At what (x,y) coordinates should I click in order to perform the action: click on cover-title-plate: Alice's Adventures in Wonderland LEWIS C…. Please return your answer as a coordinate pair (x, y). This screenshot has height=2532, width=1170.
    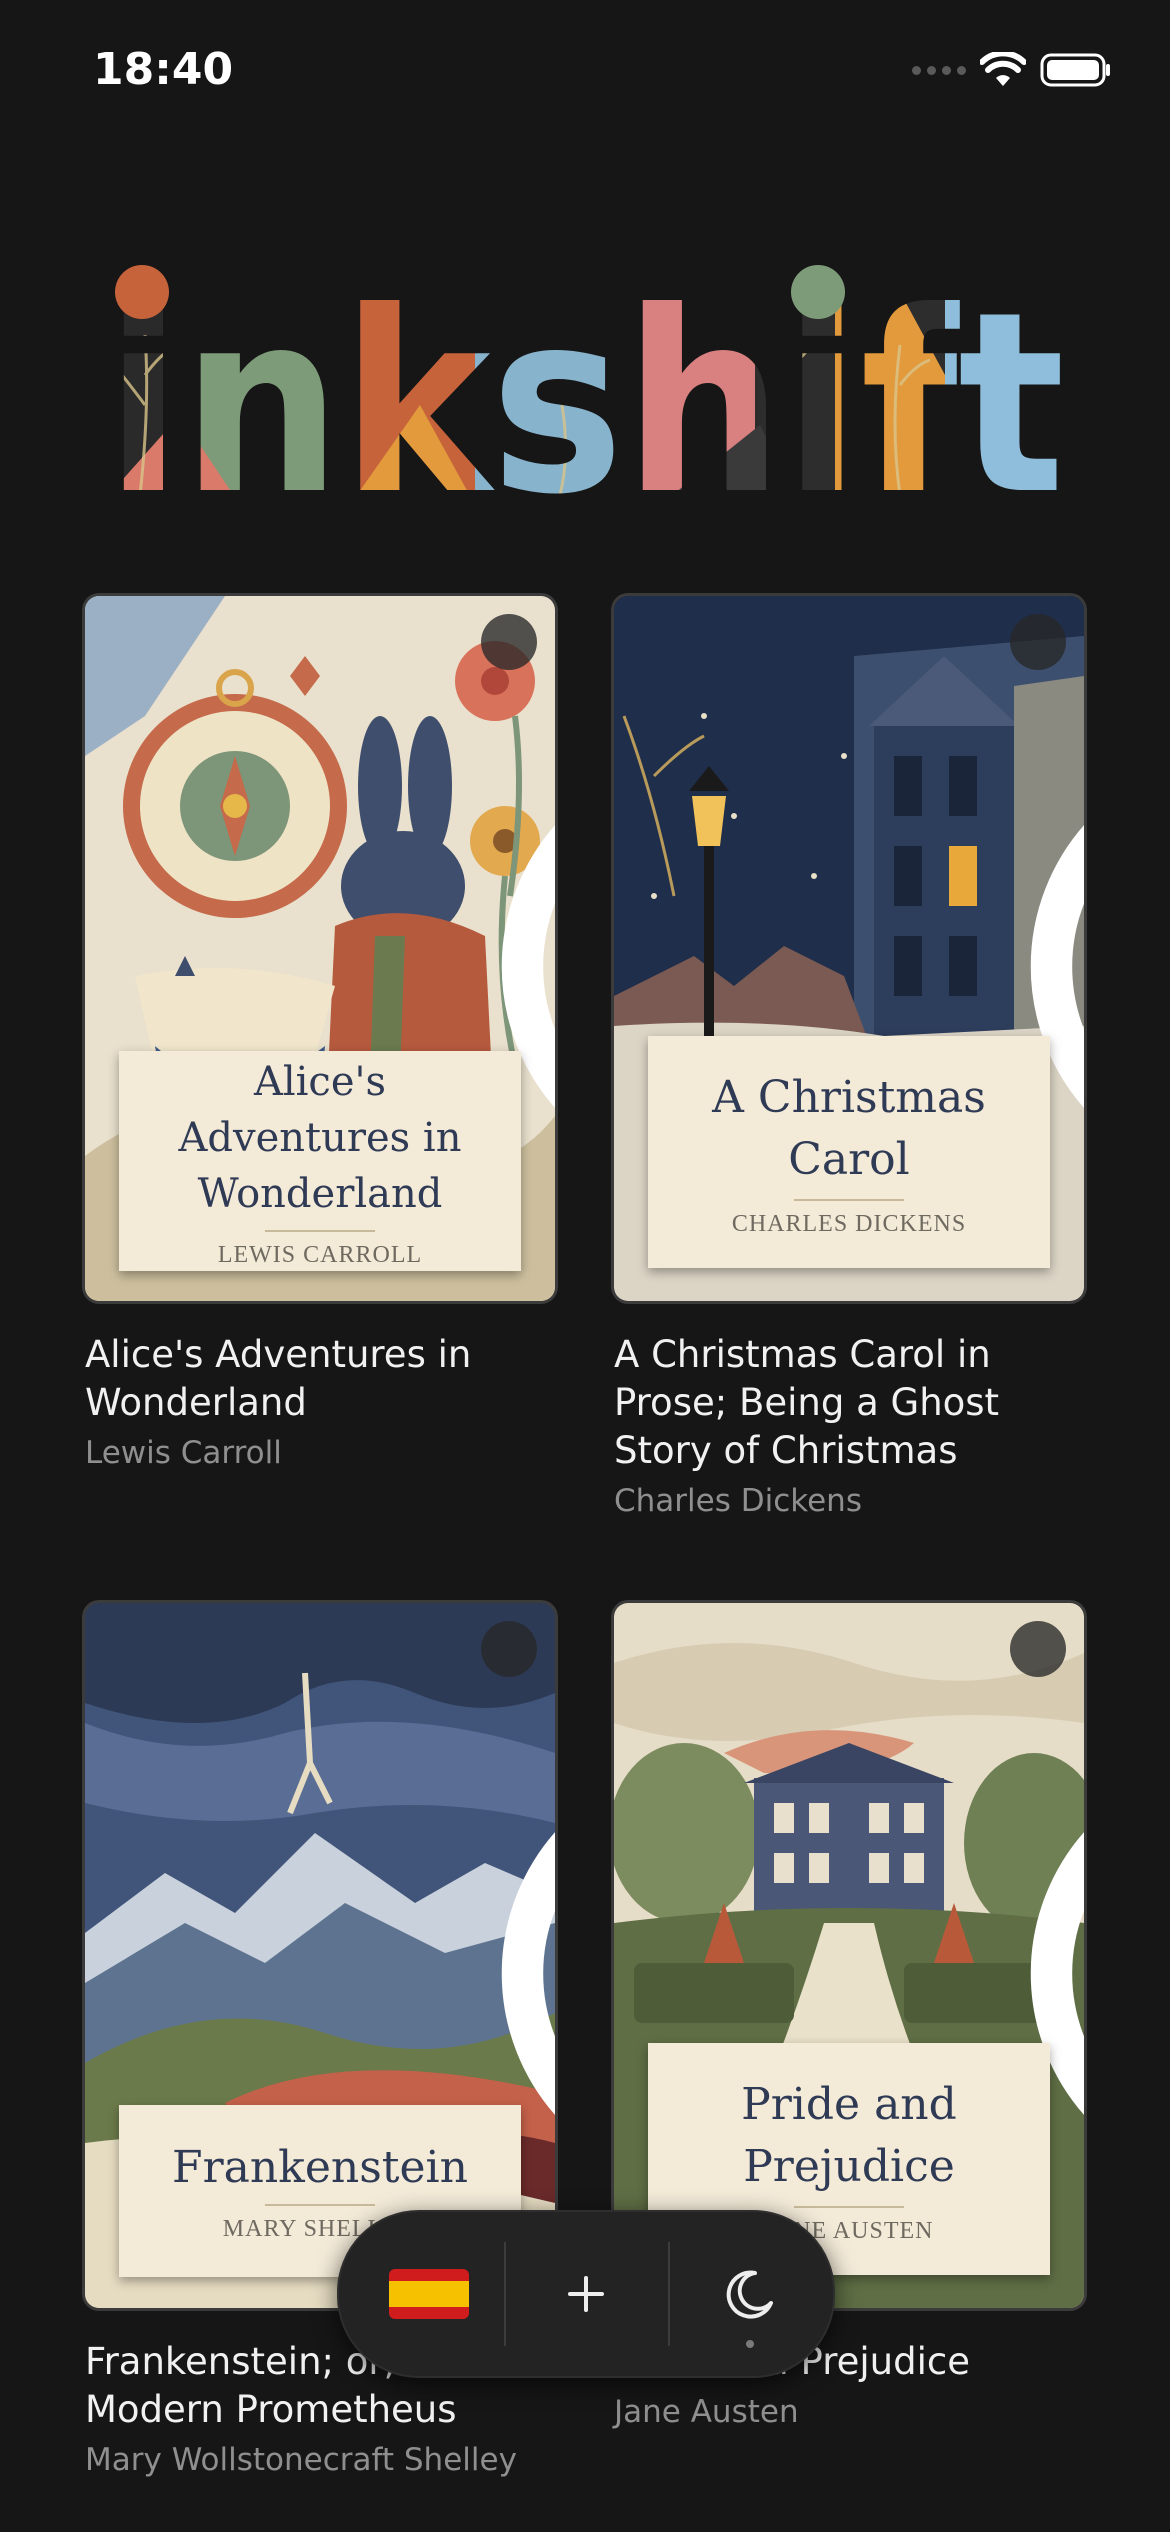
    Looking at the image, I should click on (320, 1161).